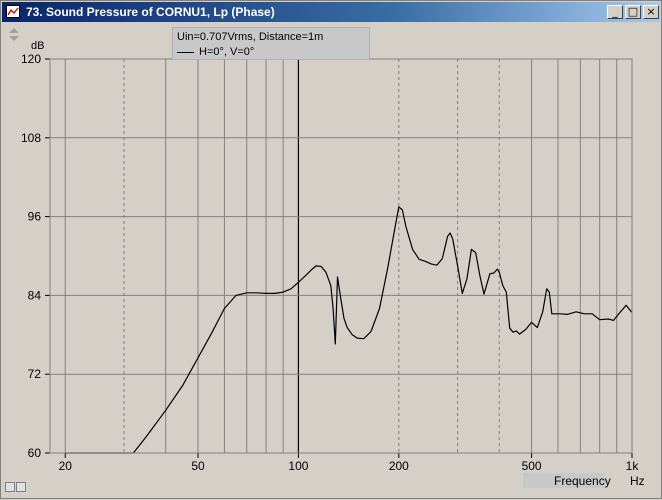  What do you see at coordinates (31, 138) in the screenshot?
I see `y-tick-label: 108` at bounding box center [31, 138].